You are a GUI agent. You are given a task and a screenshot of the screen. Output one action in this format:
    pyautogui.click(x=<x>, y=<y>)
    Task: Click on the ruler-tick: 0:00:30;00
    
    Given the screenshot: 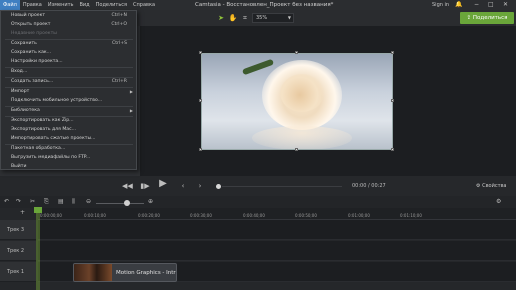 What is the action you would take?
    pyautogui.click(x=201, y=215)
    